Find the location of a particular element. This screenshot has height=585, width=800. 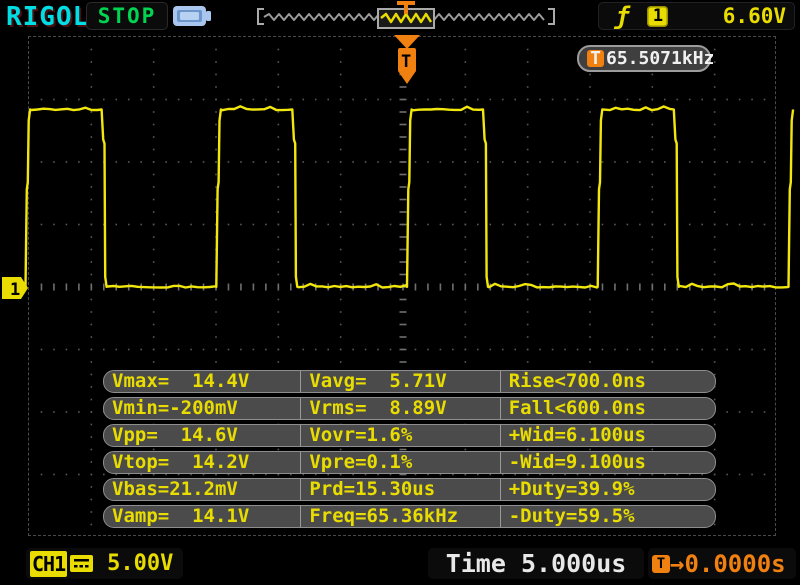

trigger-slope-icon: ƒ is located at coordinates (622, 16).